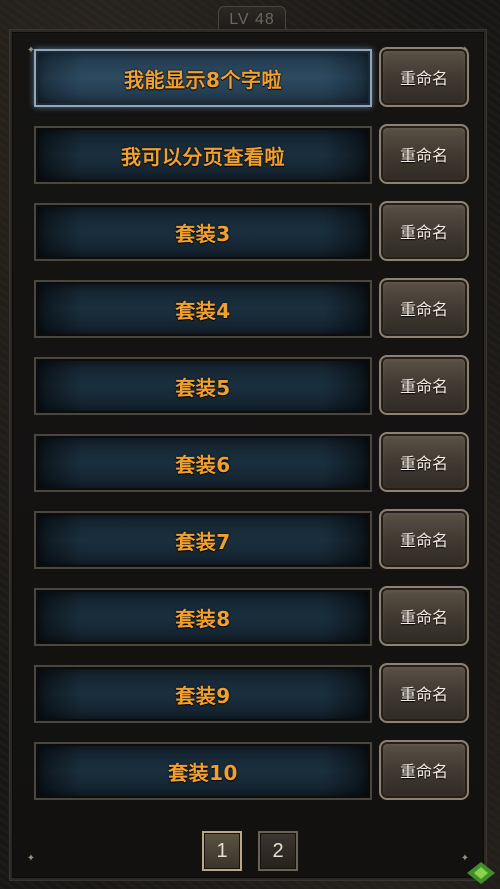  I want to click on outfit-slot-5: 套装5, so click(203, 386).